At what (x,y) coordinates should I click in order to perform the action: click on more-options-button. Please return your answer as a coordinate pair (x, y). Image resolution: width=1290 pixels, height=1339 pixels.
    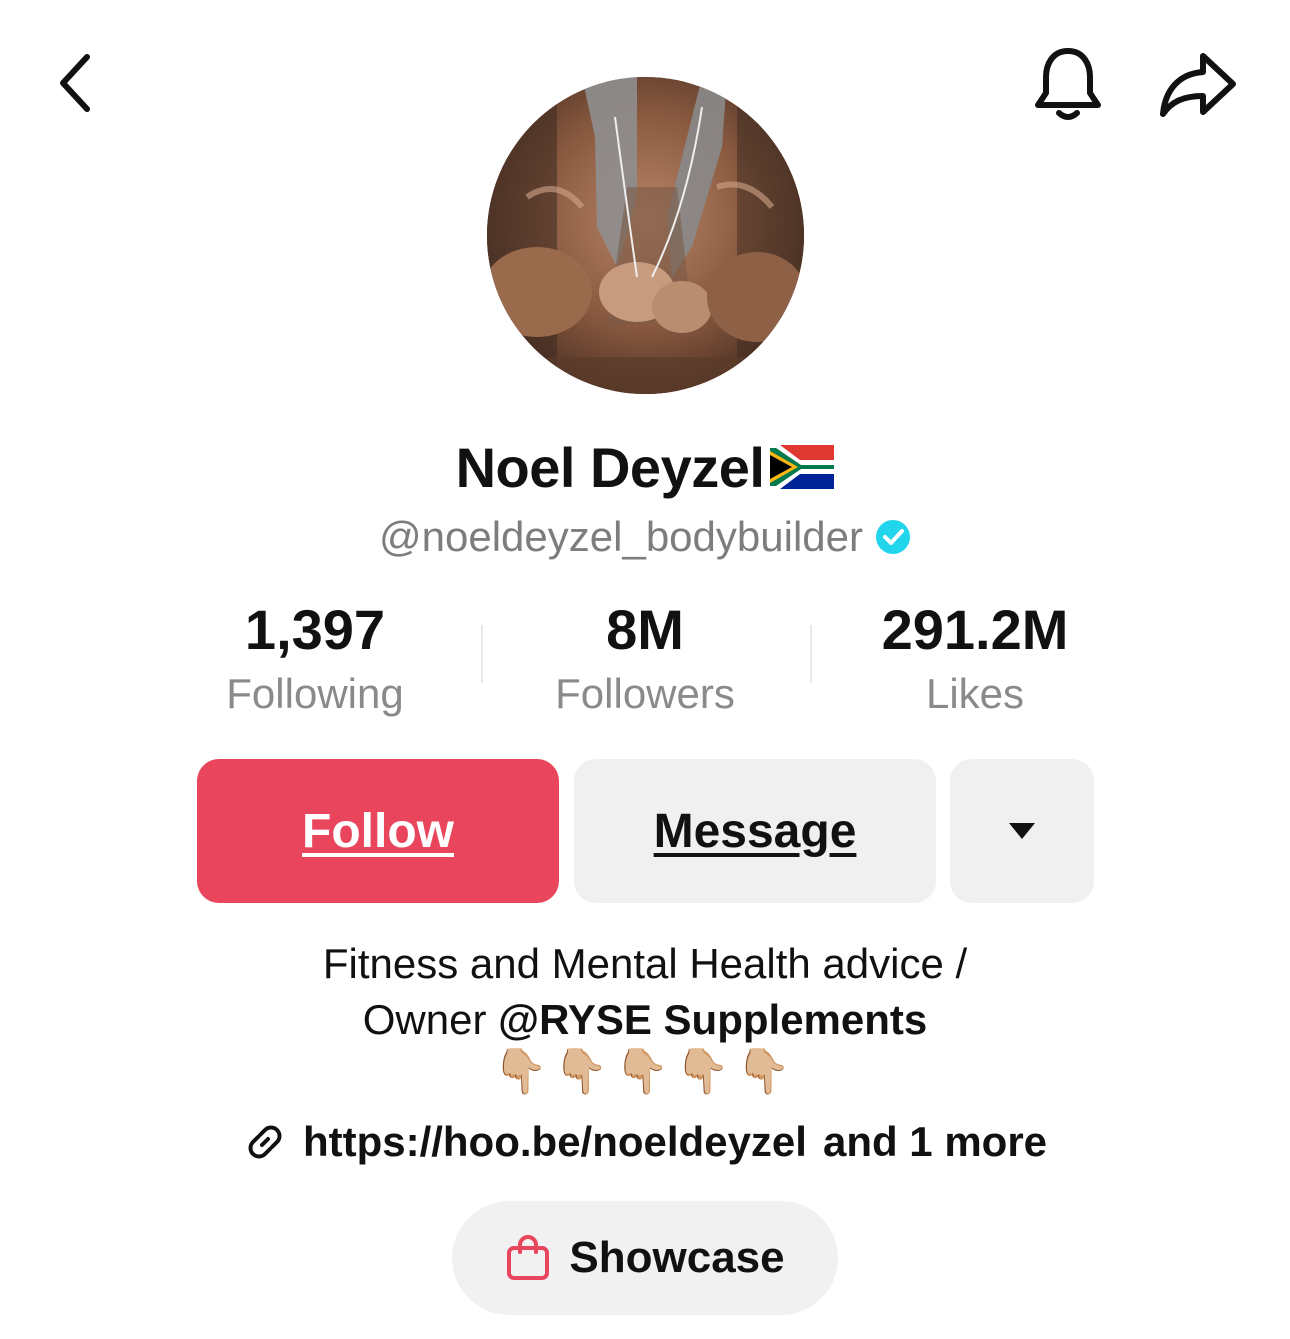
    Looking at the image, I should click on (1022, 831).